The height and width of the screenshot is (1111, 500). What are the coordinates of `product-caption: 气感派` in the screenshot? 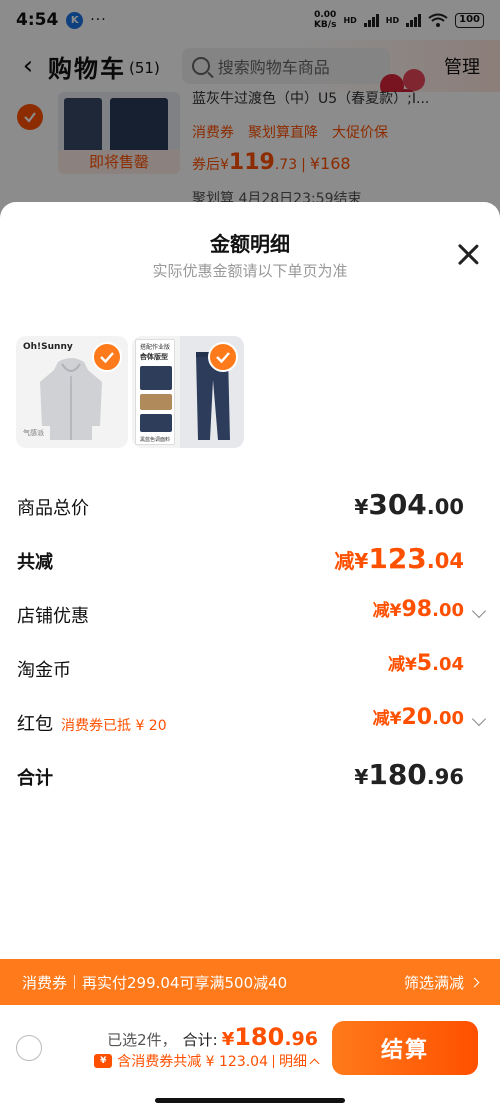 It's located at (33, 433).